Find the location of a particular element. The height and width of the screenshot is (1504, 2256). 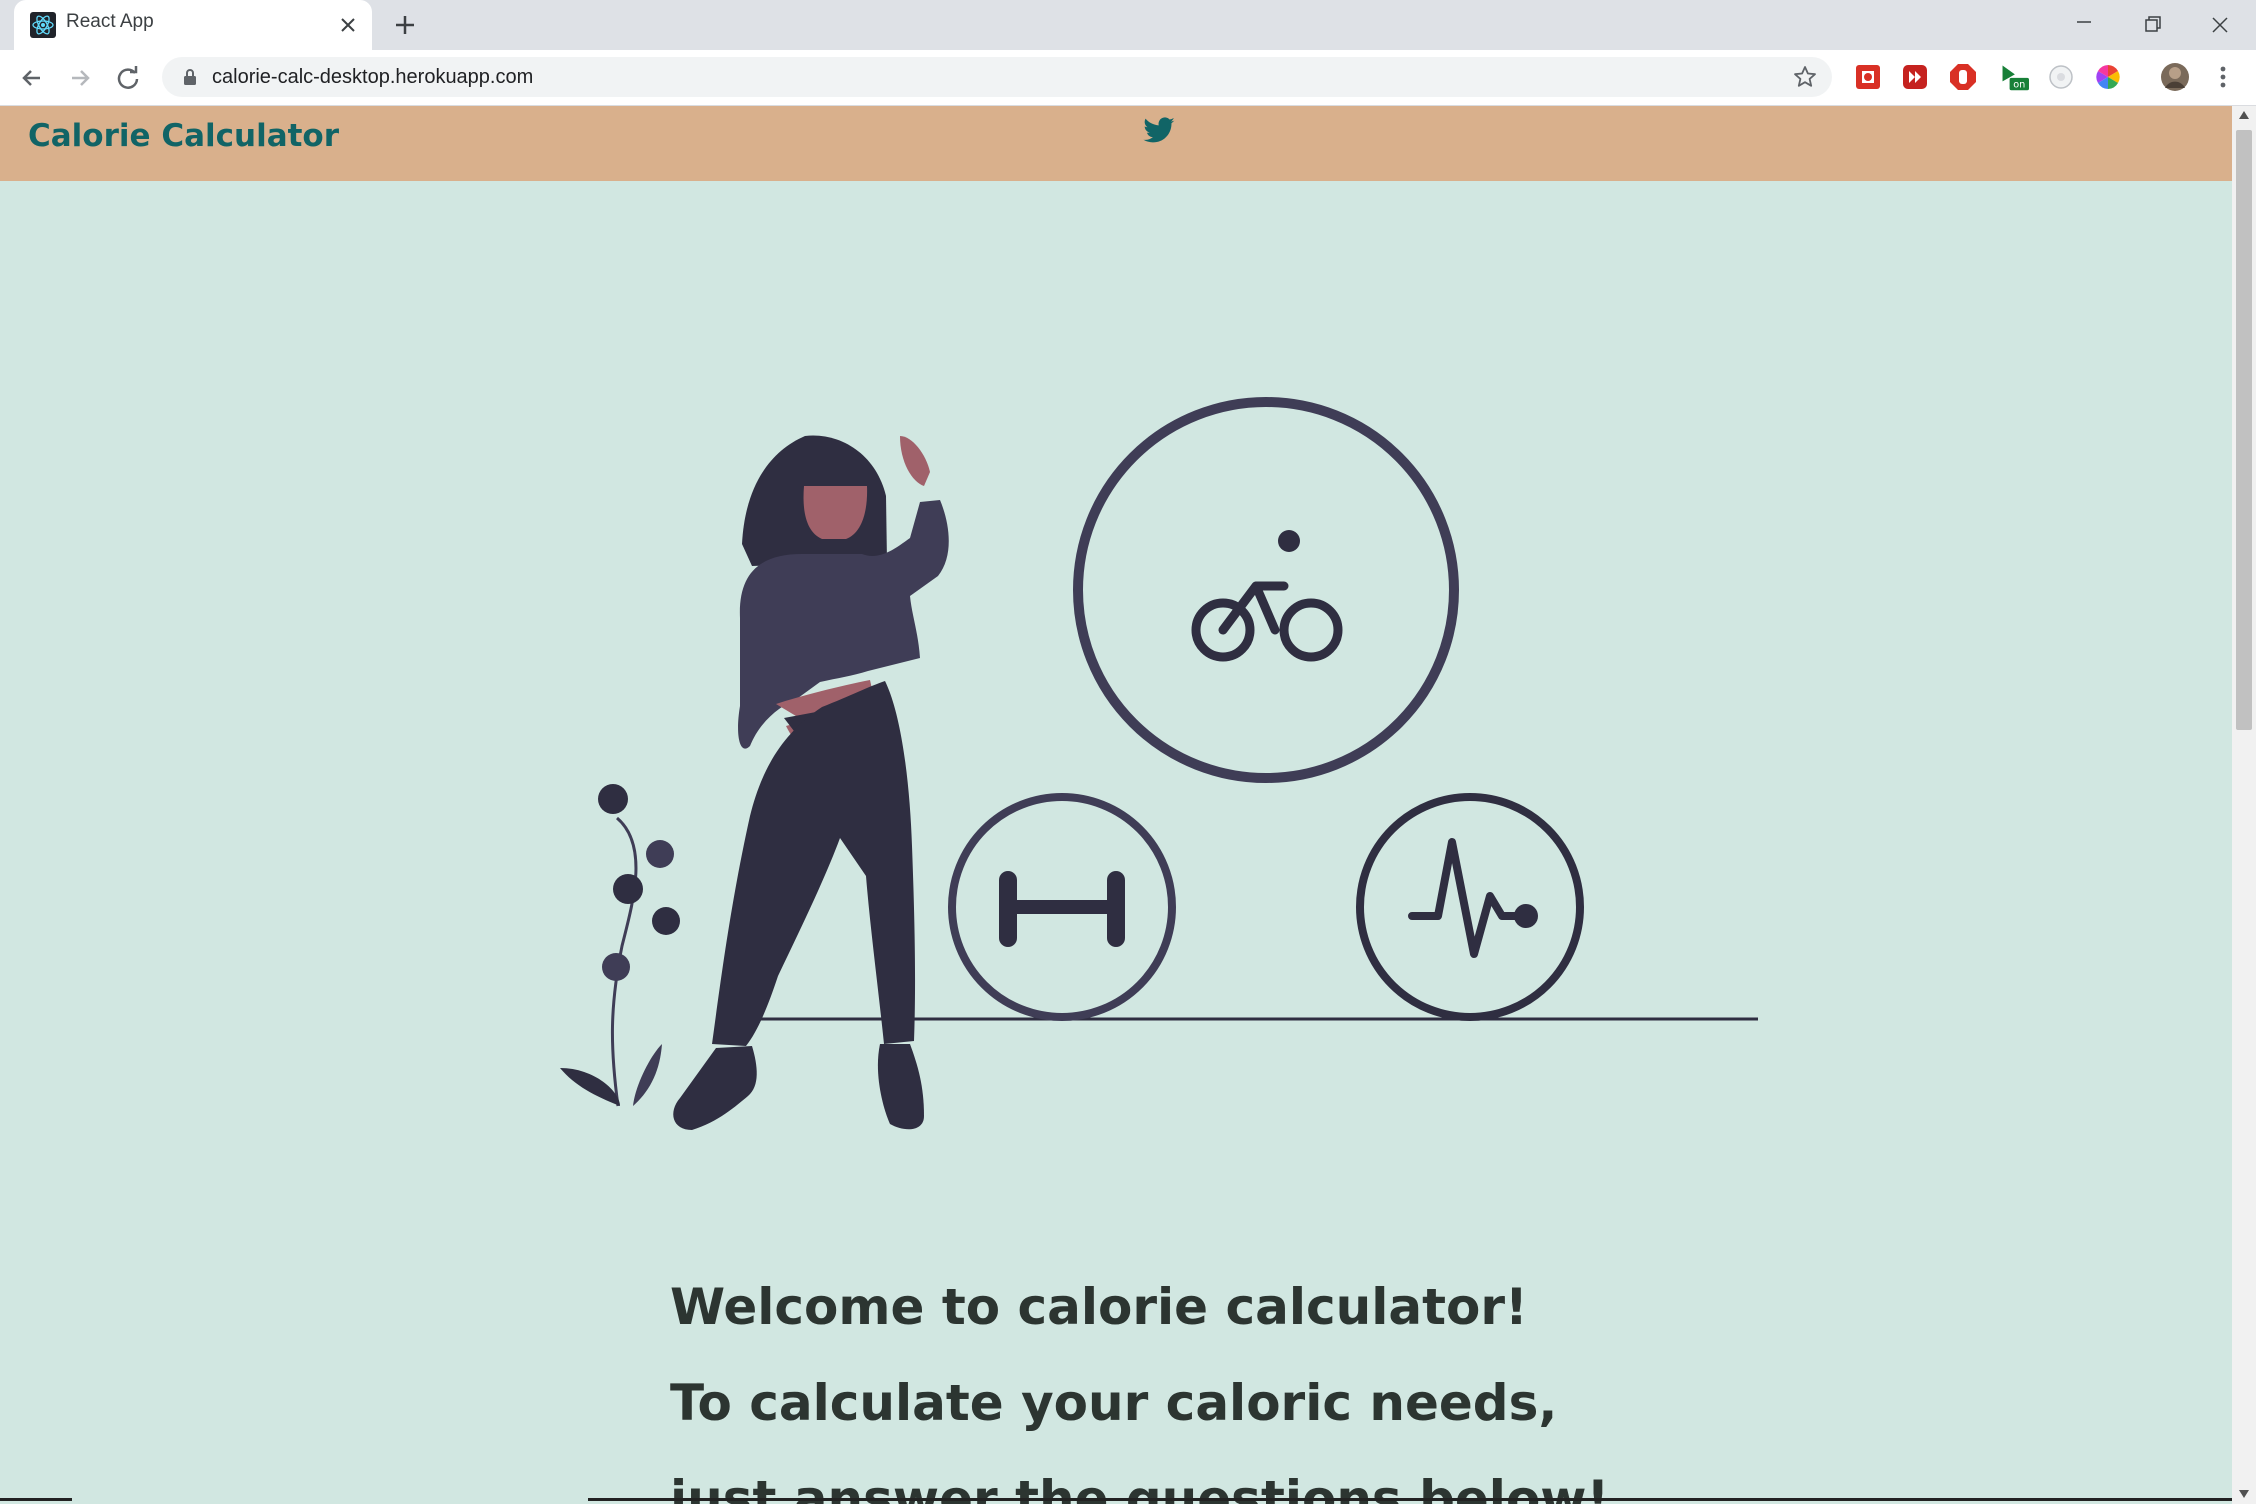

extension-faded-icon is located at coordinates (2061, 77).